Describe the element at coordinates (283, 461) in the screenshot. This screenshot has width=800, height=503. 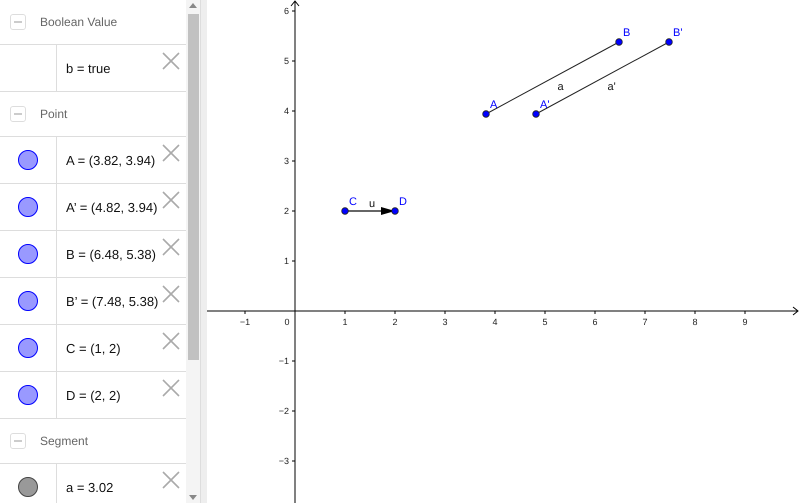
I see `tick-label: −3` at that location.